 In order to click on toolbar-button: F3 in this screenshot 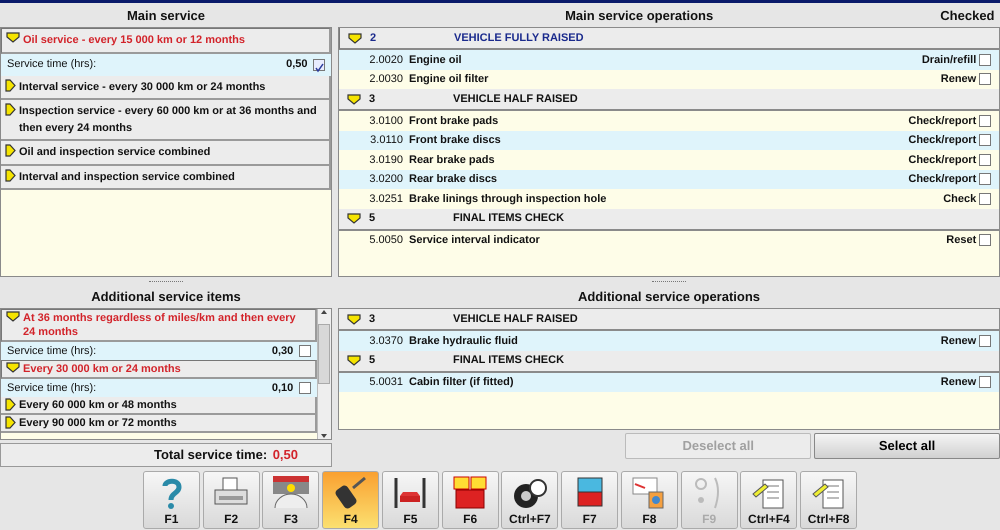, I will do `click(291, 499)`.